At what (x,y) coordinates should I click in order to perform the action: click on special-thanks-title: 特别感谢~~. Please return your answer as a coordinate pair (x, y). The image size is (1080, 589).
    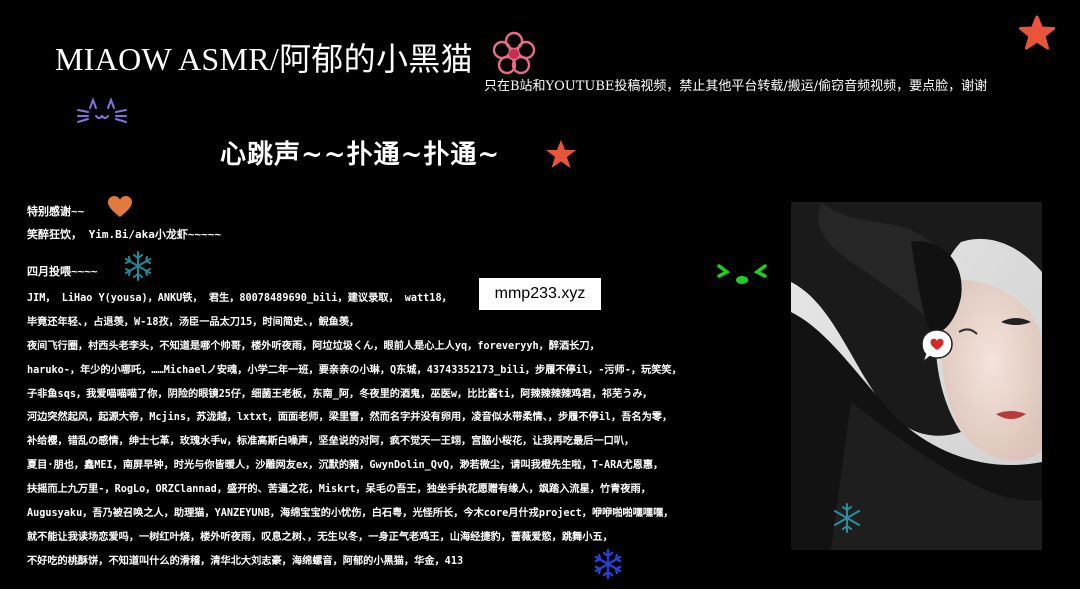
    Looking at the image, I should click on (56, 211).